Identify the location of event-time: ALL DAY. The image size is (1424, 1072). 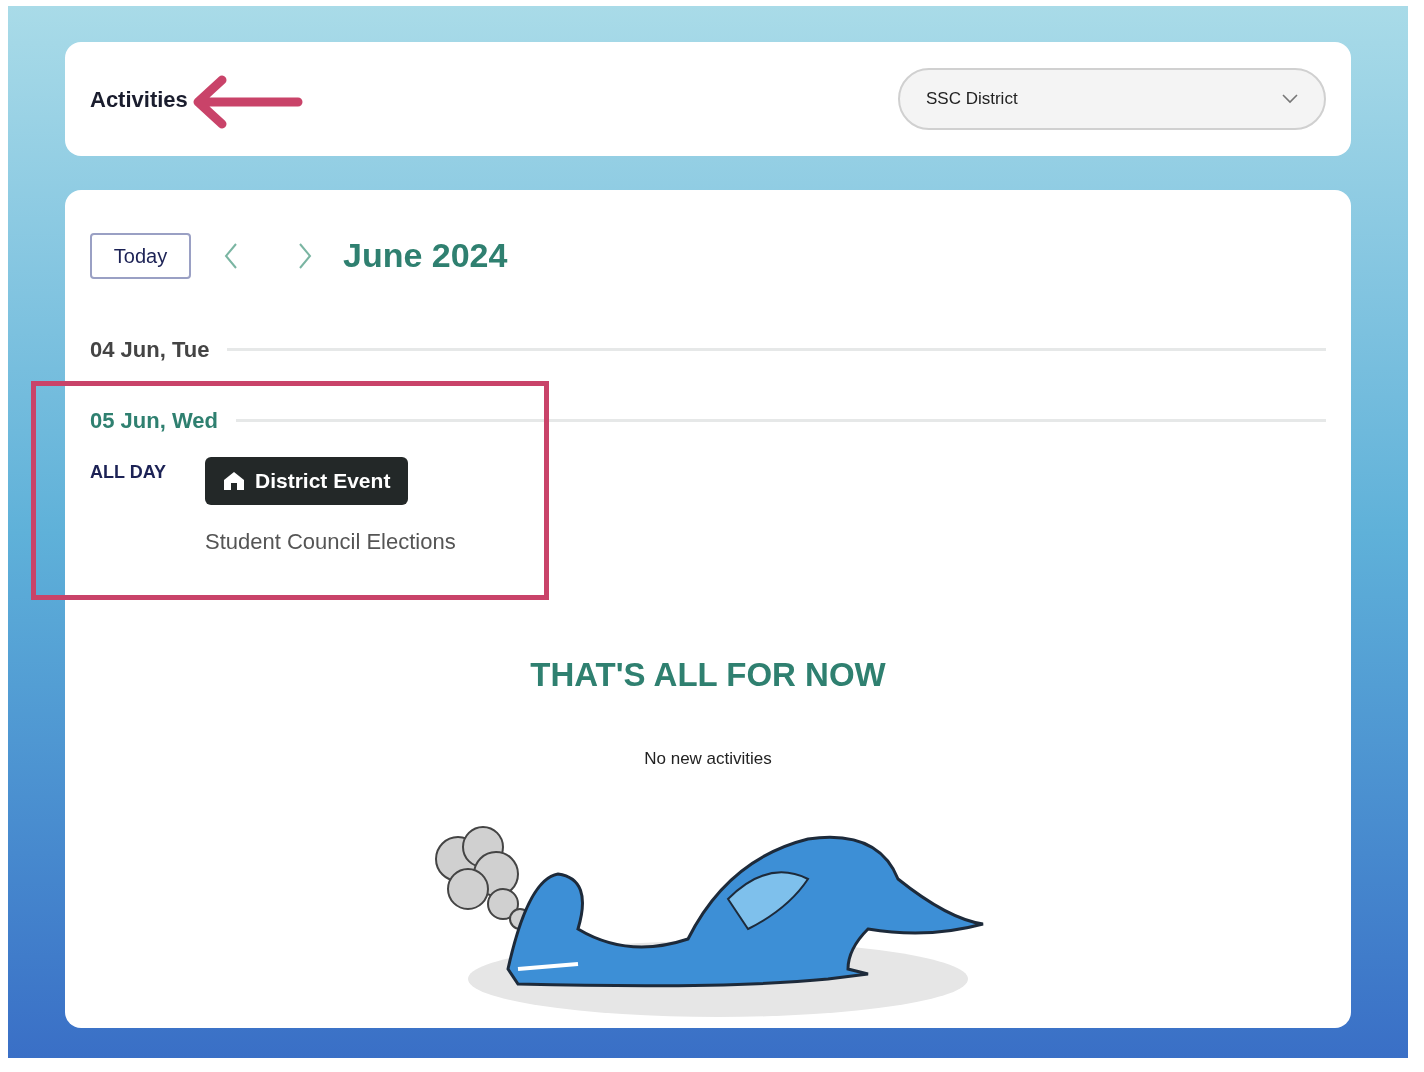
(129, 472).